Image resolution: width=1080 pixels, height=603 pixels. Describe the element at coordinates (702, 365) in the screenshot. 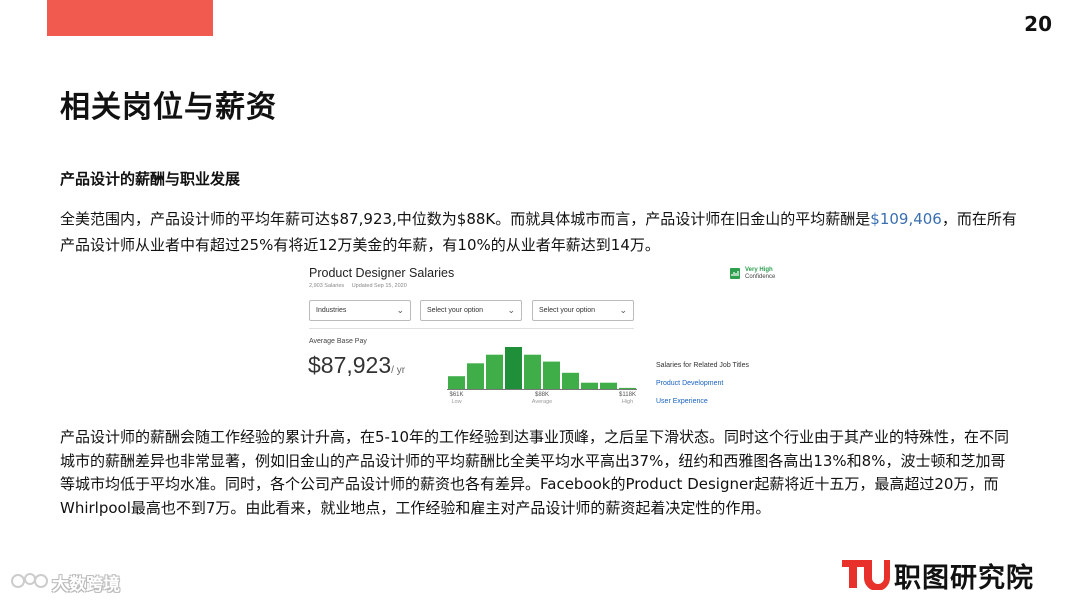

I see `related-titles-heading: Salaries for Related Job Titles` at that location.